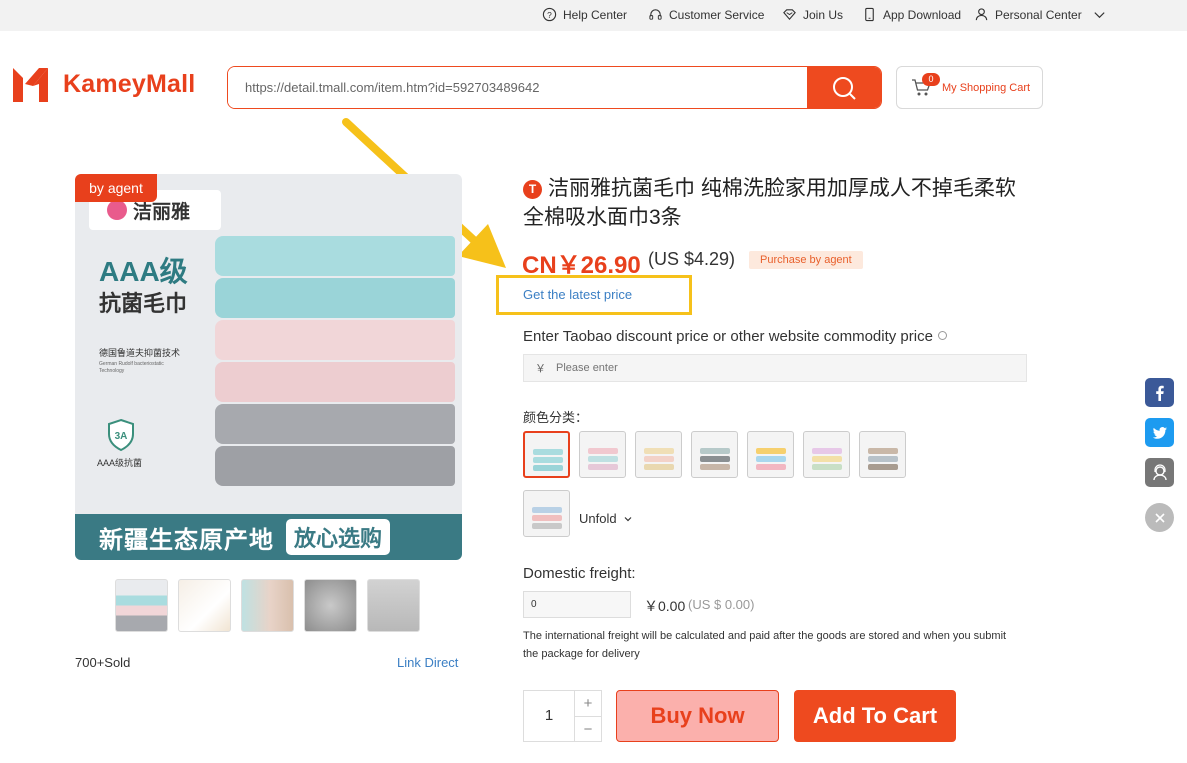 The height and width of the screenshot is (763, 1187). Describe the element at coordinates (697, 716) in the screenshot. I see `buy-now-button: Buy Now` at that location.